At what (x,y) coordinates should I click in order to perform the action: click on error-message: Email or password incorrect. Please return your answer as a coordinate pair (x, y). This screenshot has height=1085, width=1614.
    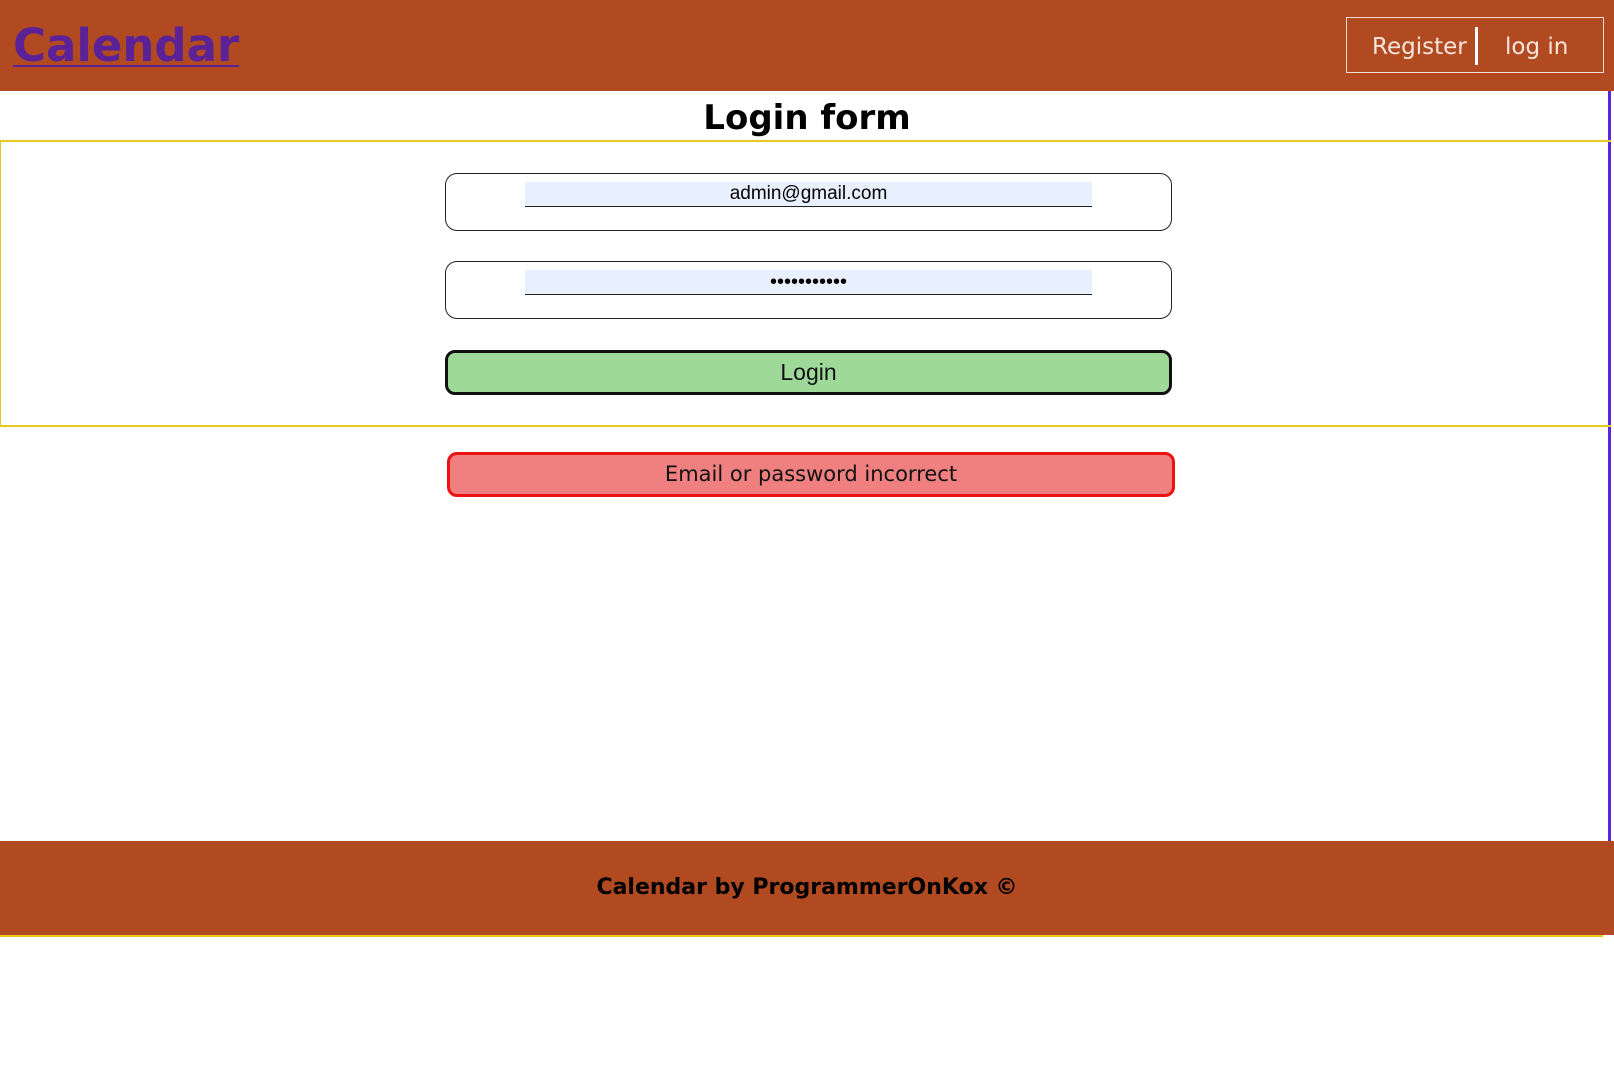
    Looking at the image, I should click on (811, 474).